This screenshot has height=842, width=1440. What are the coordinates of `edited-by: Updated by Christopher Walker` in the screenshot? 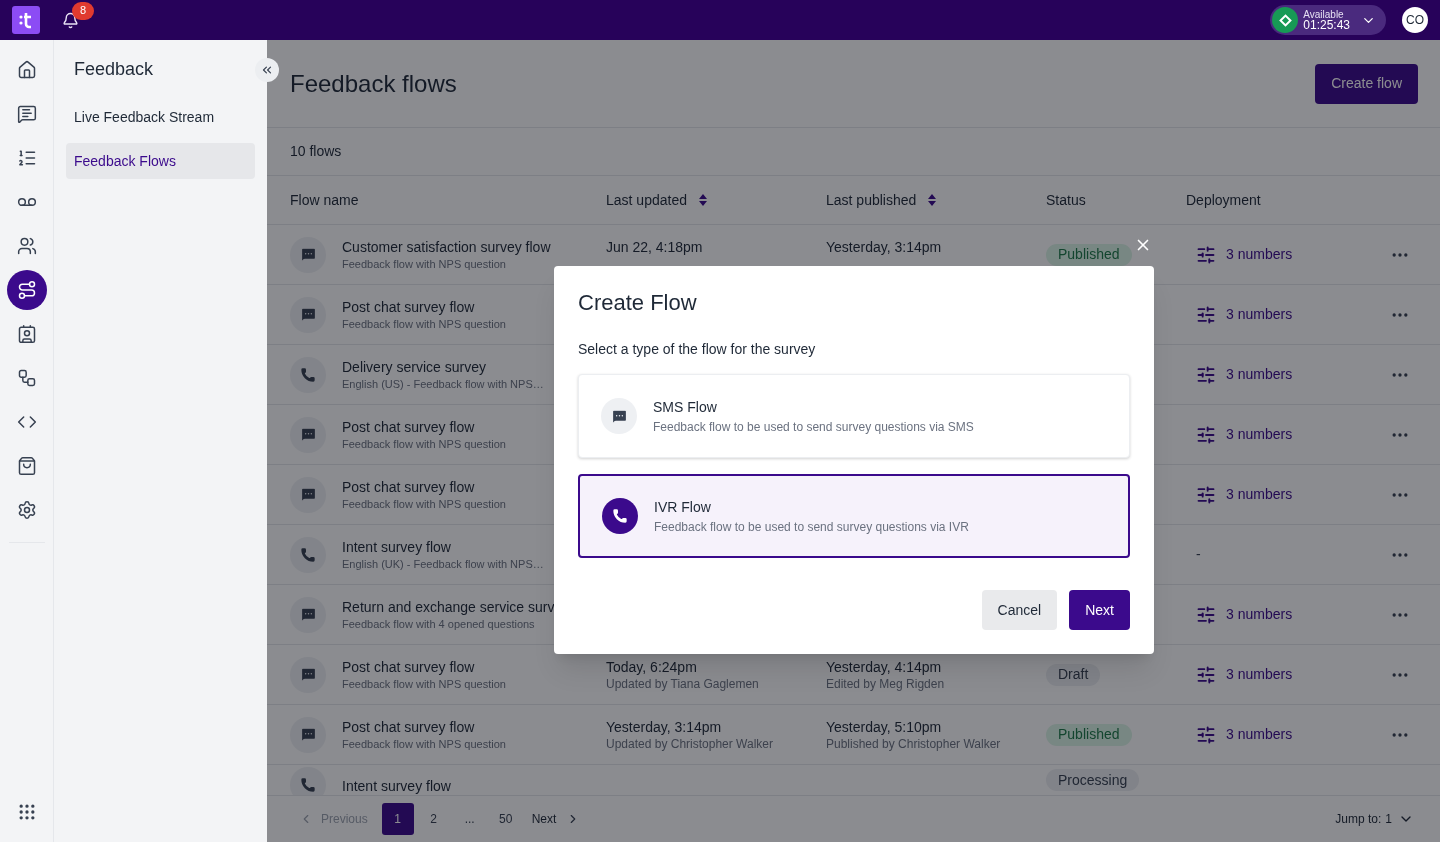 It's located at (690, 744).